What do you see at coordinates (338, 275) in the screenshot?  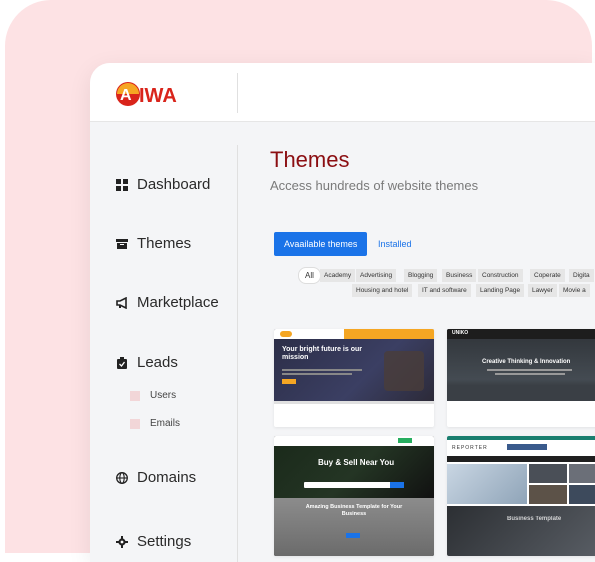 I see `category-chip: Academy` at bounding box center [338, 275].